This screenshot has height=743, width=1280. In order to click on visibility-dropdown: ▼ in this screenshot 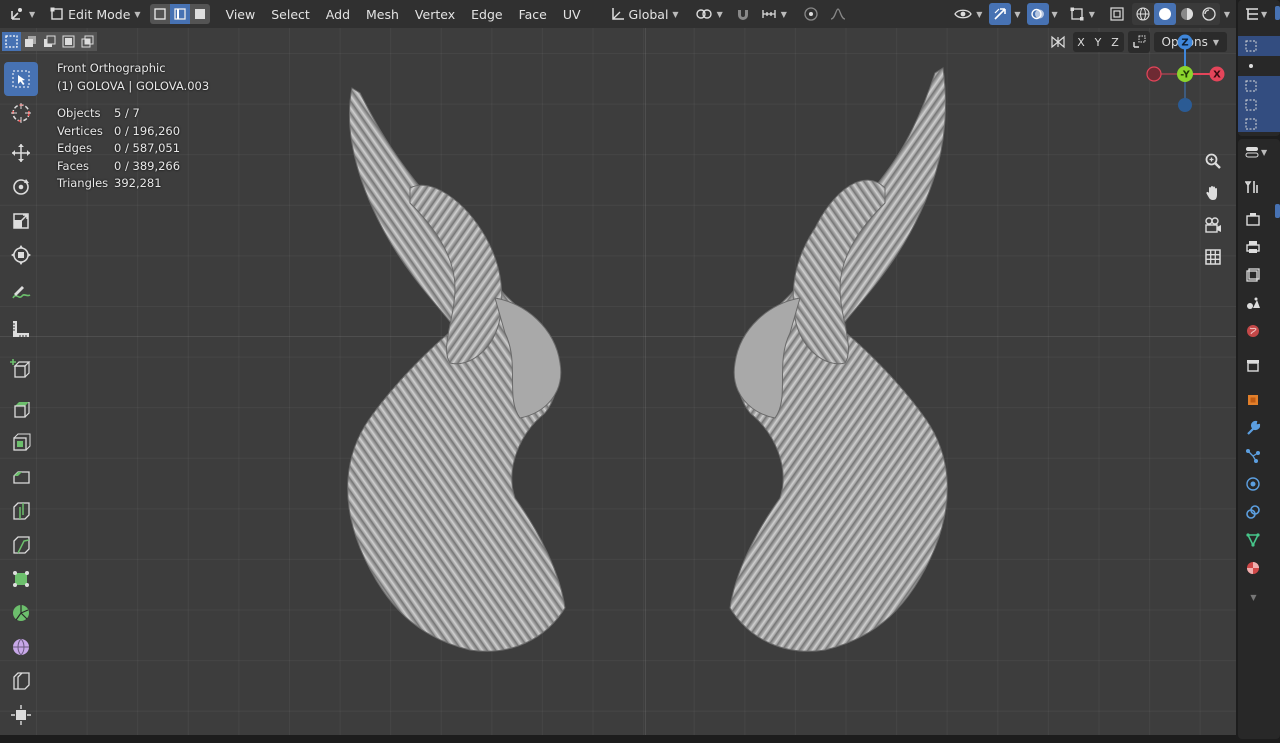, I will do `click(968, 14)`.